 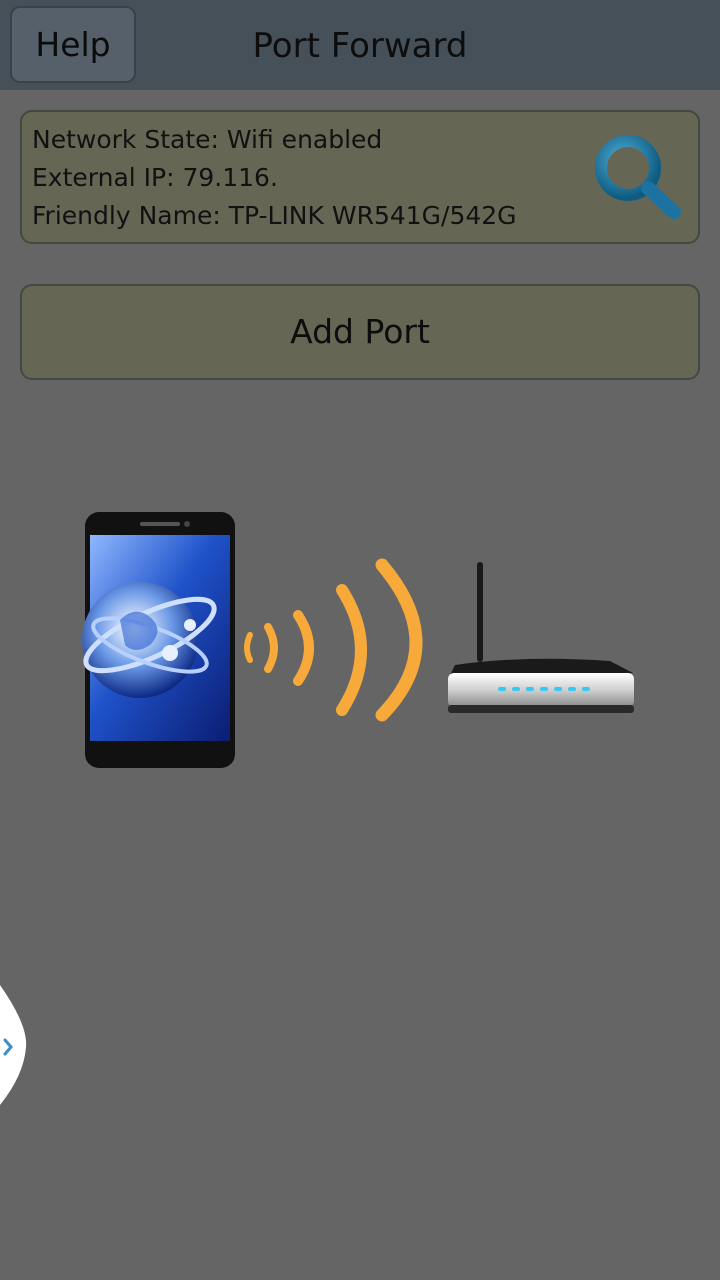 What do you see at coordinates (155, 177) in the screenshot?
I see `external-ip-text: External IP: 79.116.` at bounding box center [155, 177].